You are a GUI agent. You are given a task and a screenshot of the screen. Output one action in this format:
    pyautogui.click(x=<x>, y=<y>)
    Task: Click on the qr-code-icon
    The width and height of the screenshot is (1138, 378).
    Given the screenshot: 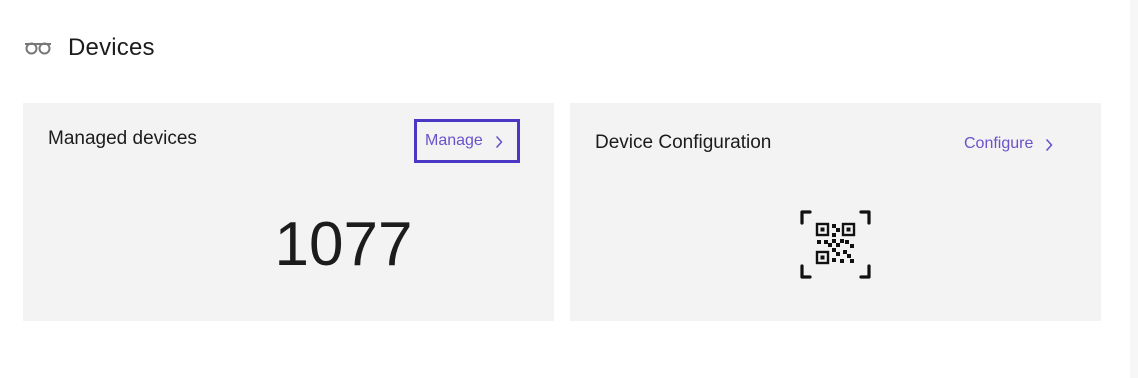 What is the action you would take?
    pyautogui.click(x=835, y=244)
    